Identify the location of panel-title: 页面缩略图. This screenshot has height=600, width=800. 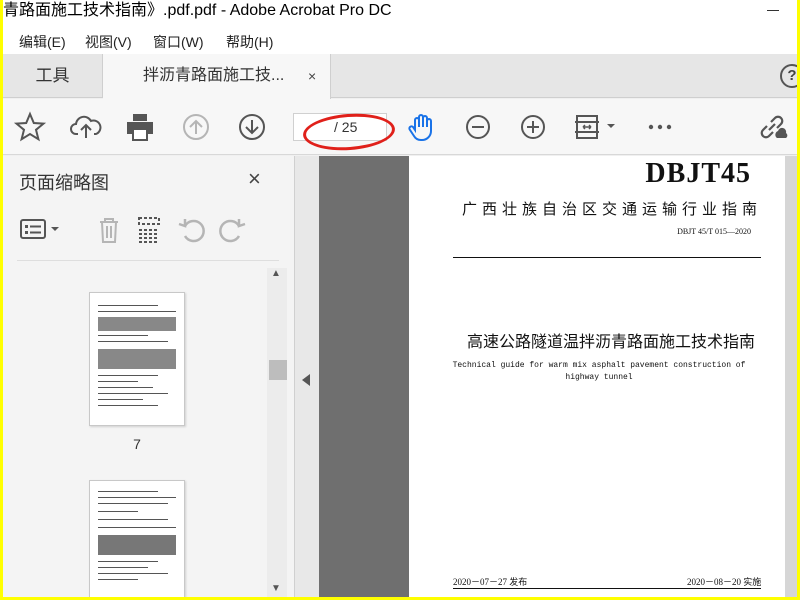
(64, 183).